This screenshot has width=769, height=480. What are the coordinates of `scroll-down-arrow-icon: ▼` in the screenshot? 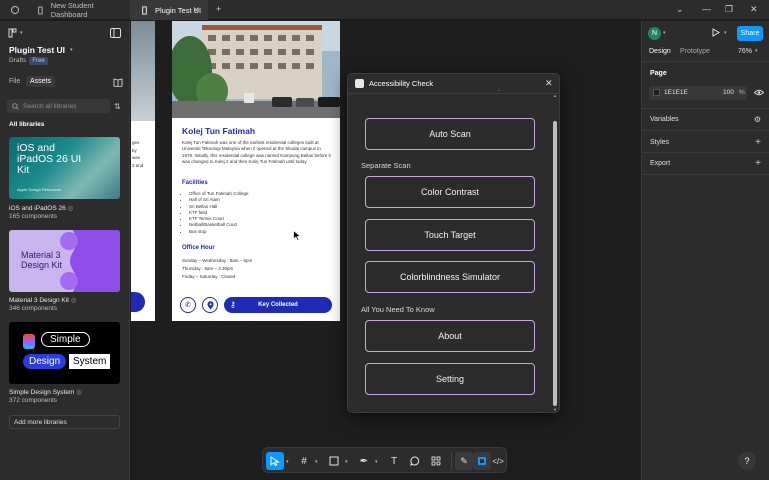 It's located at (555, 409).